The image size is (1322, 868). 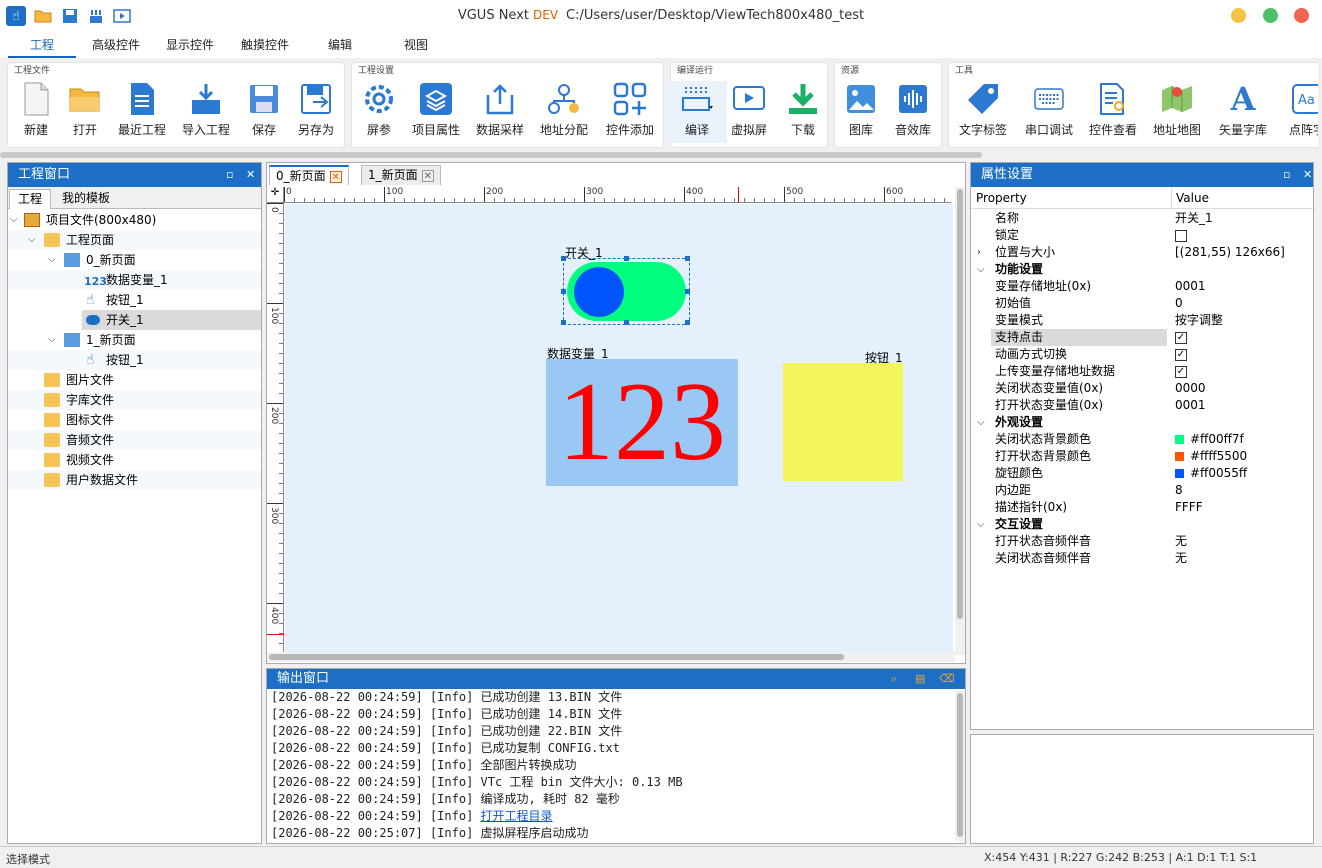 What do you see at coordinates (134, 400) in the screenshot?
I see `tree-item-fonts: 字库文件` at bounding box center [134, 400].